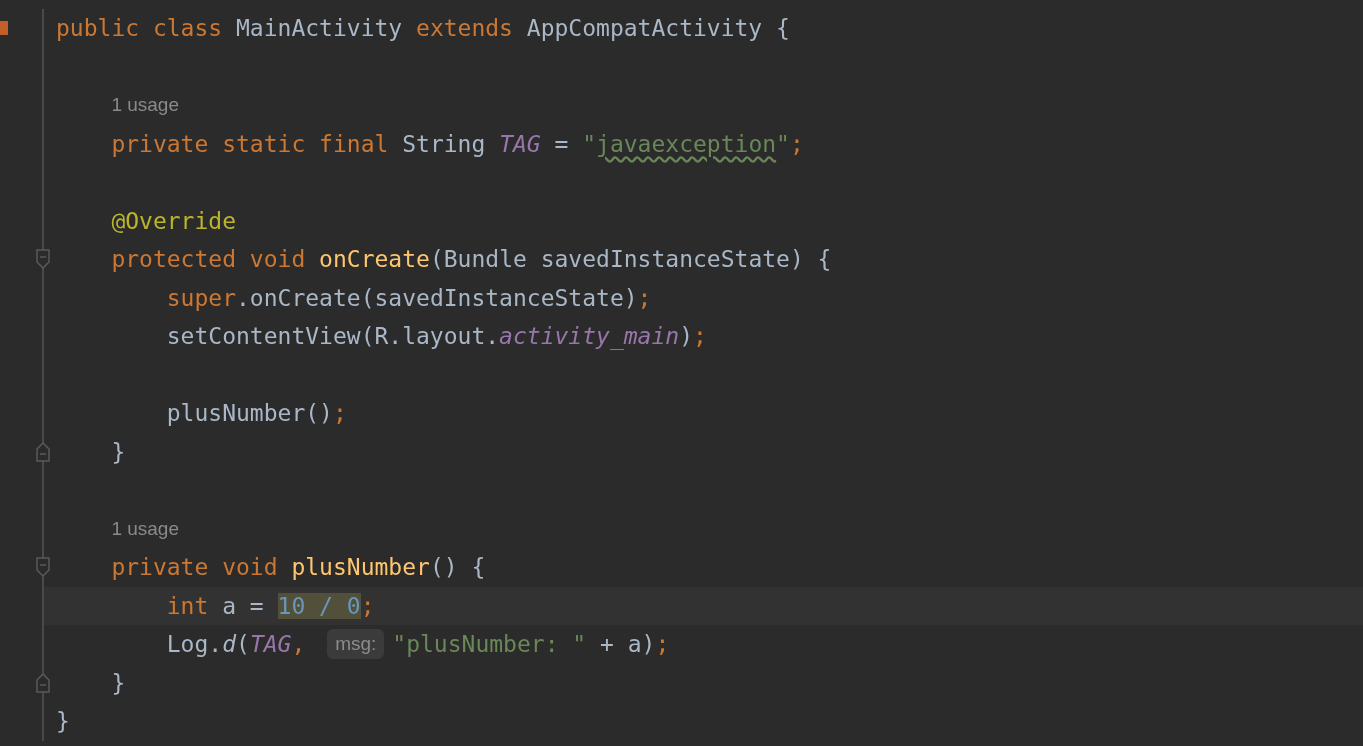 Image resolution: width=1363 pixels, height=746 pixels. Describe the element at coordinates (236, 644) in the screenshot. I see `code-text: Log.d(TAG,` at that location.